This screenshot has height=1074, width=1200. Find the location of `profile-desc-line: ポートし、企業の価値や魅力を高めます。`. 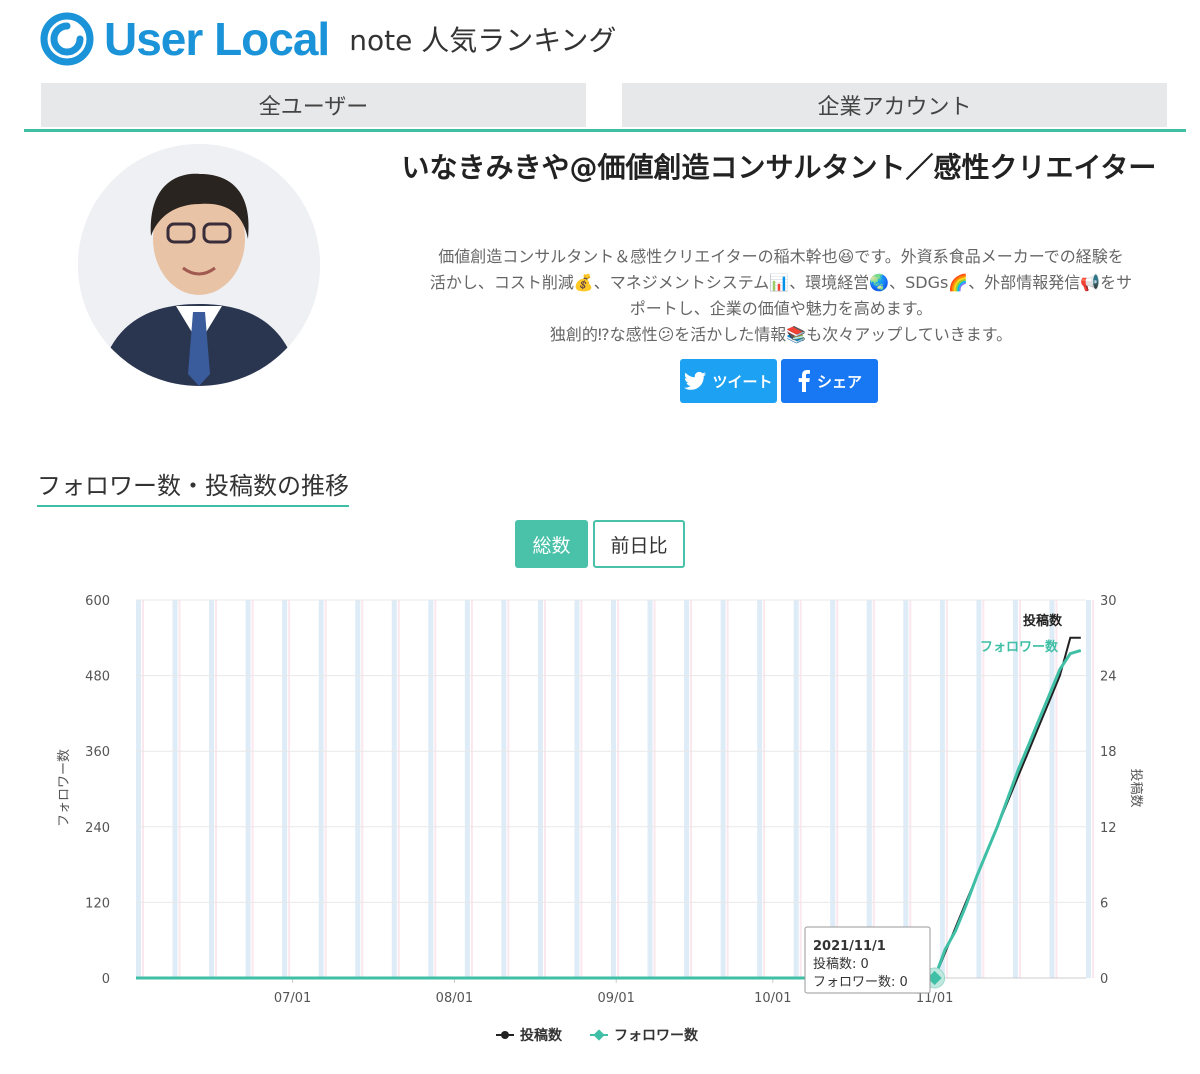

profile-desc-line: ポートし、企業の価値や魅力を高めます。 is located at coordinates (781, 308).